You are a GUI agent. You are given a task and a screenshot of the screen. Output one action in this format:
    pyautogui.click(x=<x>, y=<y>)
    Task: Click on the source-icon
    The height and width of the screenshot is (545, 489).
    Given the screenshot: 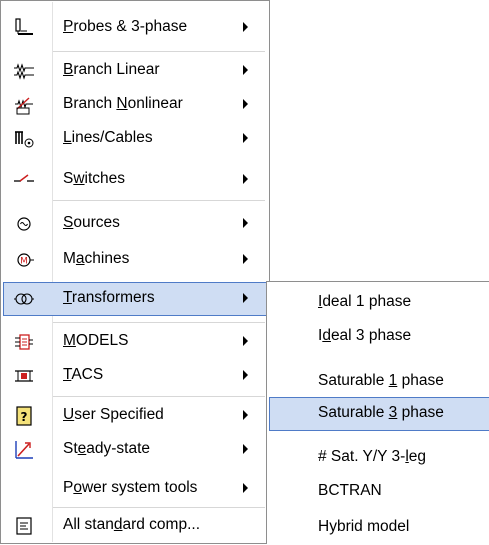 What is the action you would take?
    pyautogui.click(x=24, y=224)
    